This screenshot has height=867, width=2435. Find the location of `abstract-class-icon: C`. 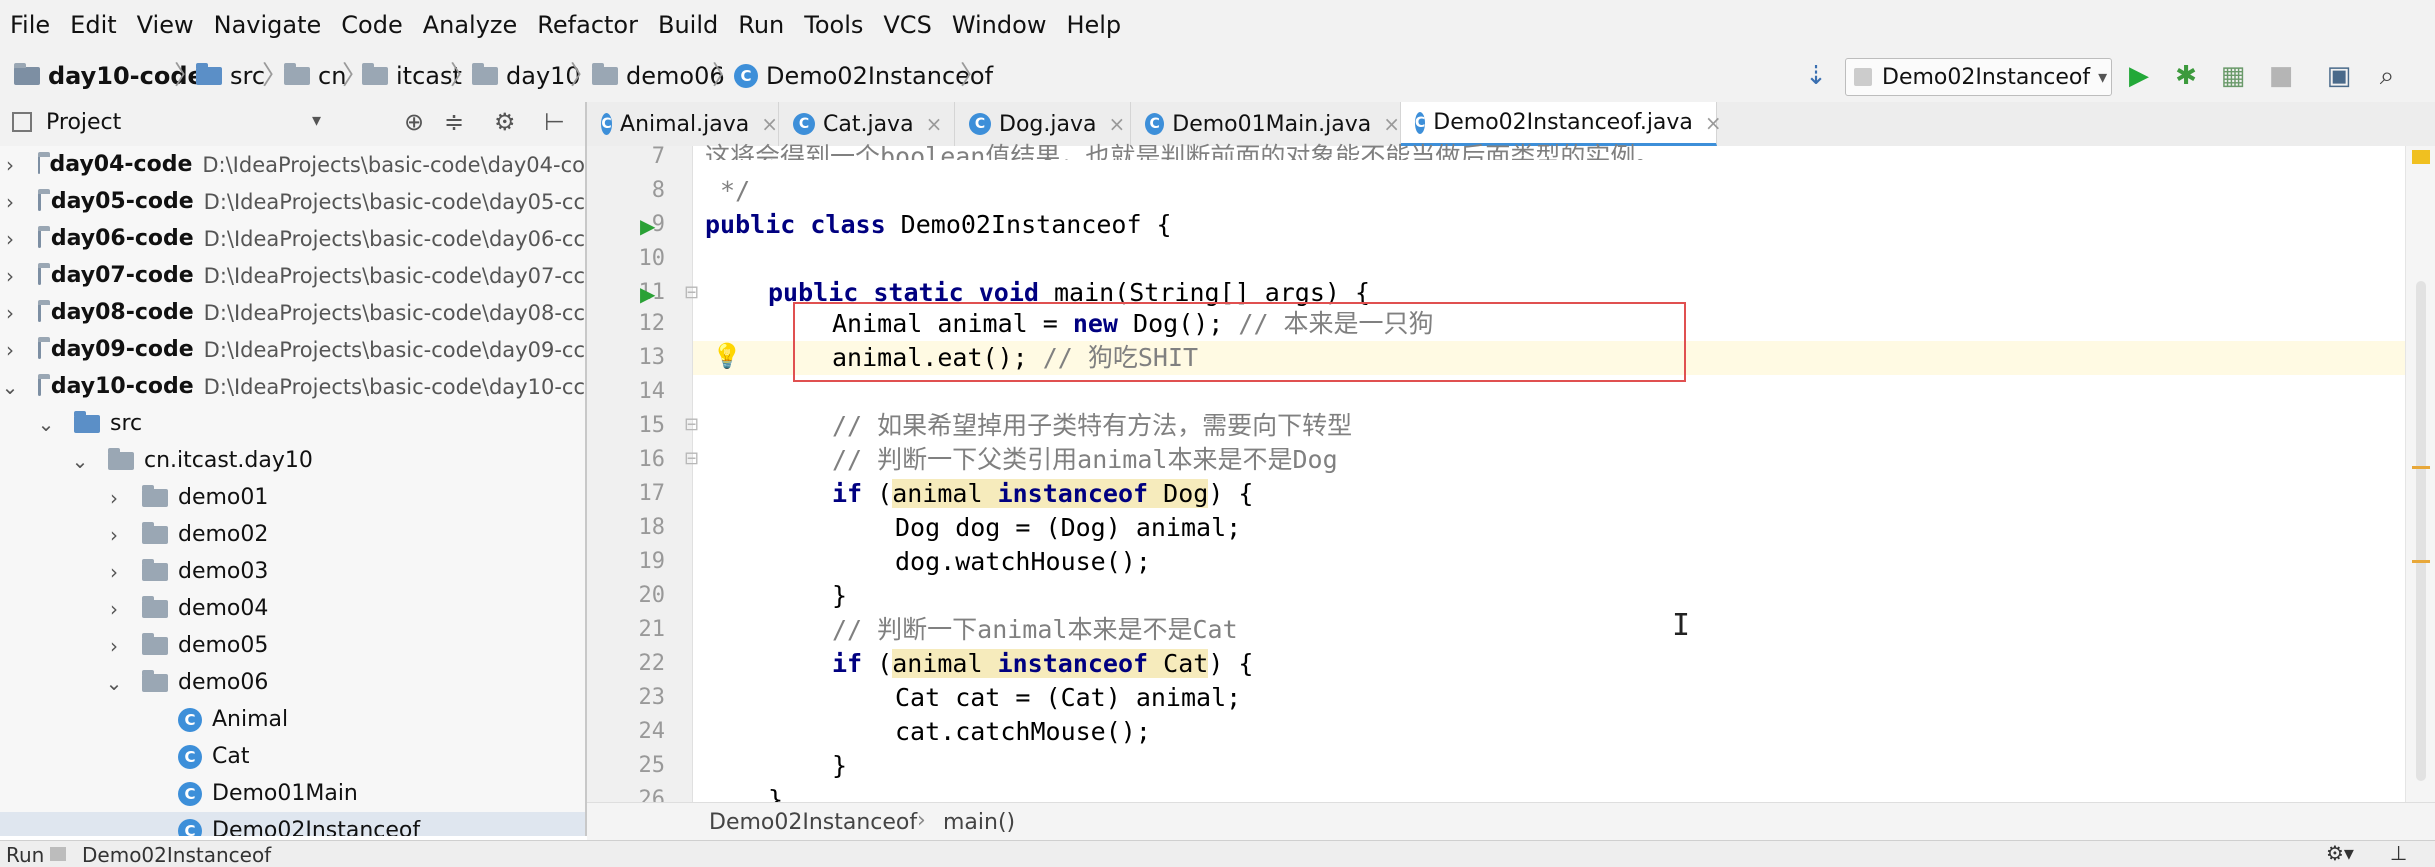

abstract-class-icon: C is located at coordinates (190, 719).